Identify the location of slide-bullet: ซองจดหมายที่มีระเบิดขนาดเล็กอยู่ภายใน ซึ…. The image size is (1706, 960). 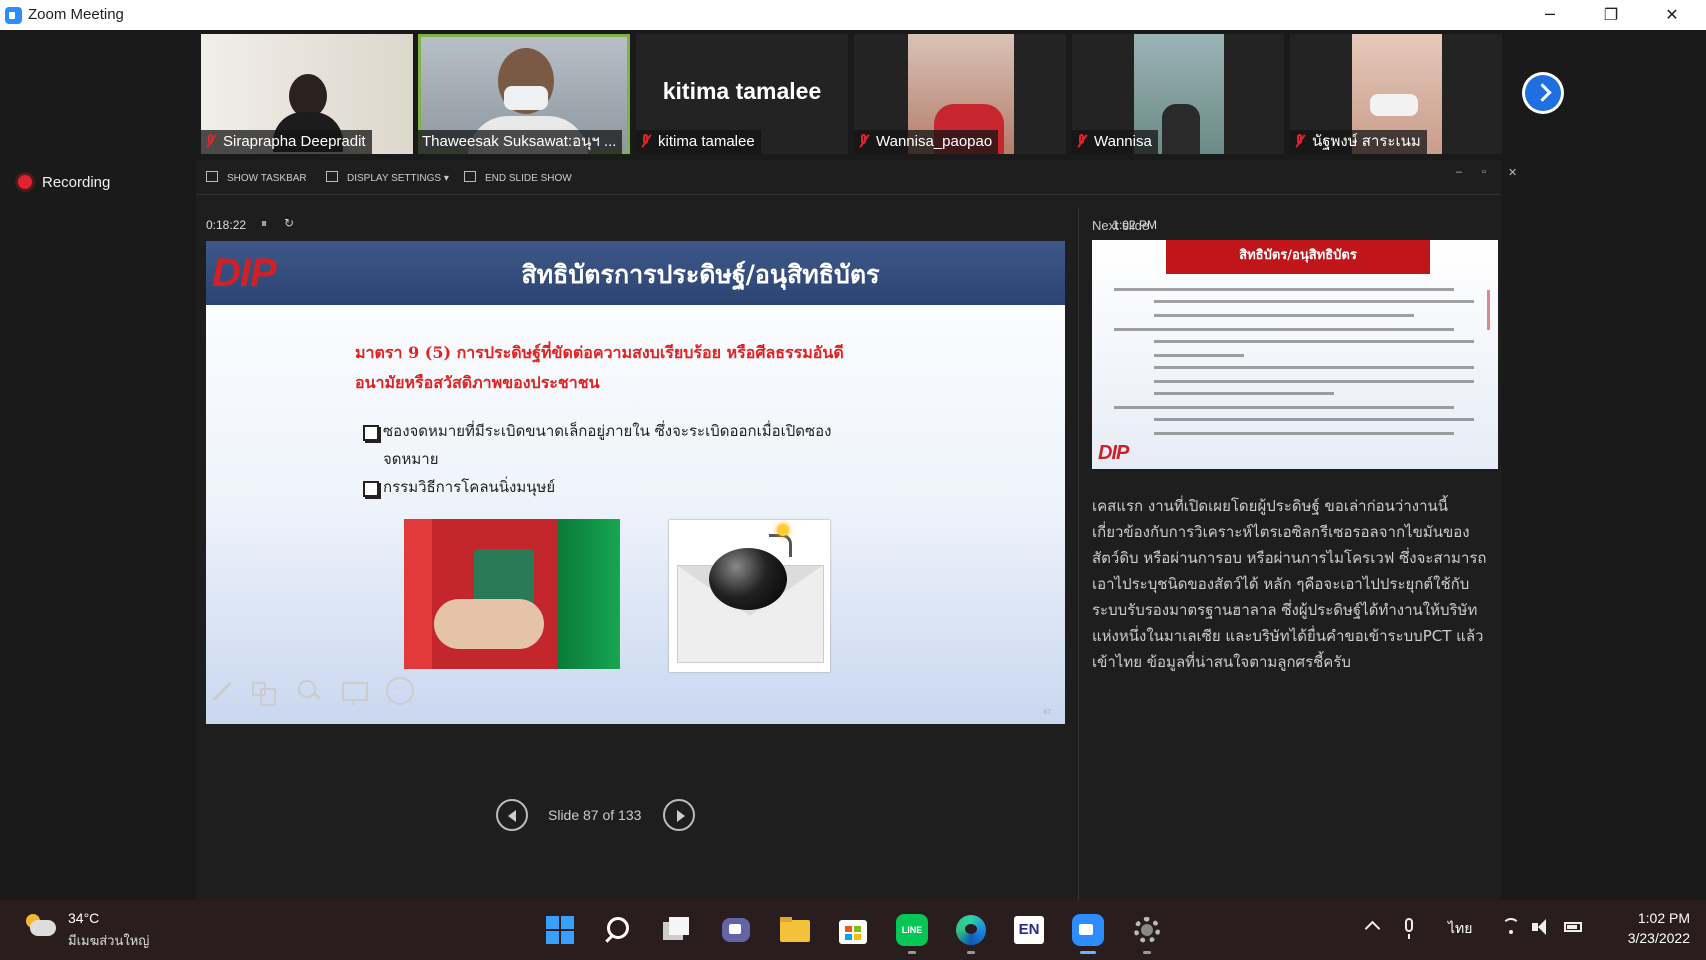
(623, 445).